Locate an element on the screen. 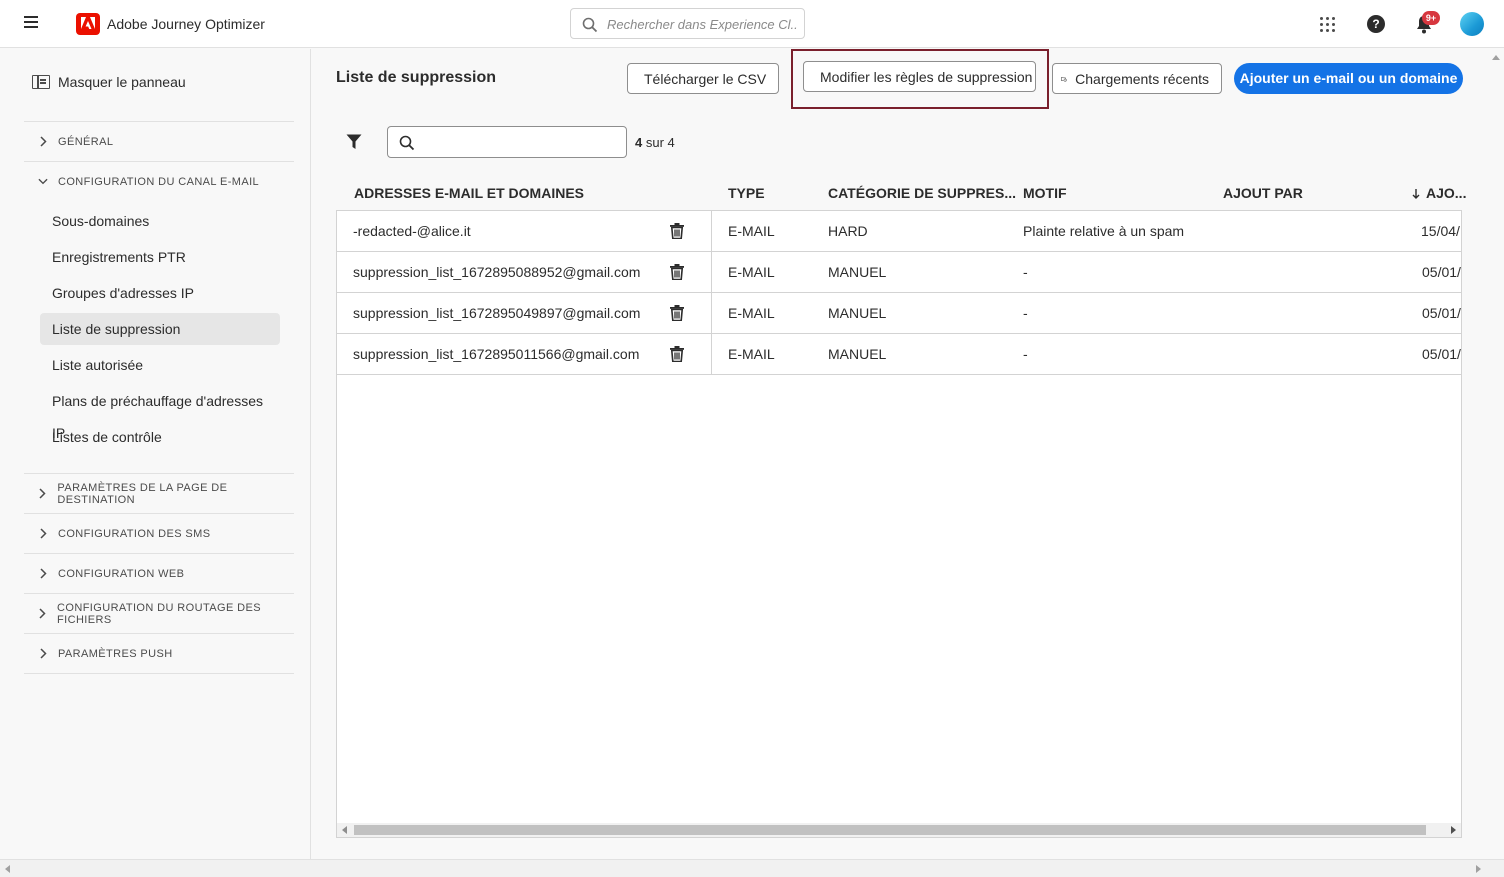 The width and height of the screenshot is (1504, 877). sidebar-item-suppression-list: Liste de suppression is located at coordinates (160, 329).